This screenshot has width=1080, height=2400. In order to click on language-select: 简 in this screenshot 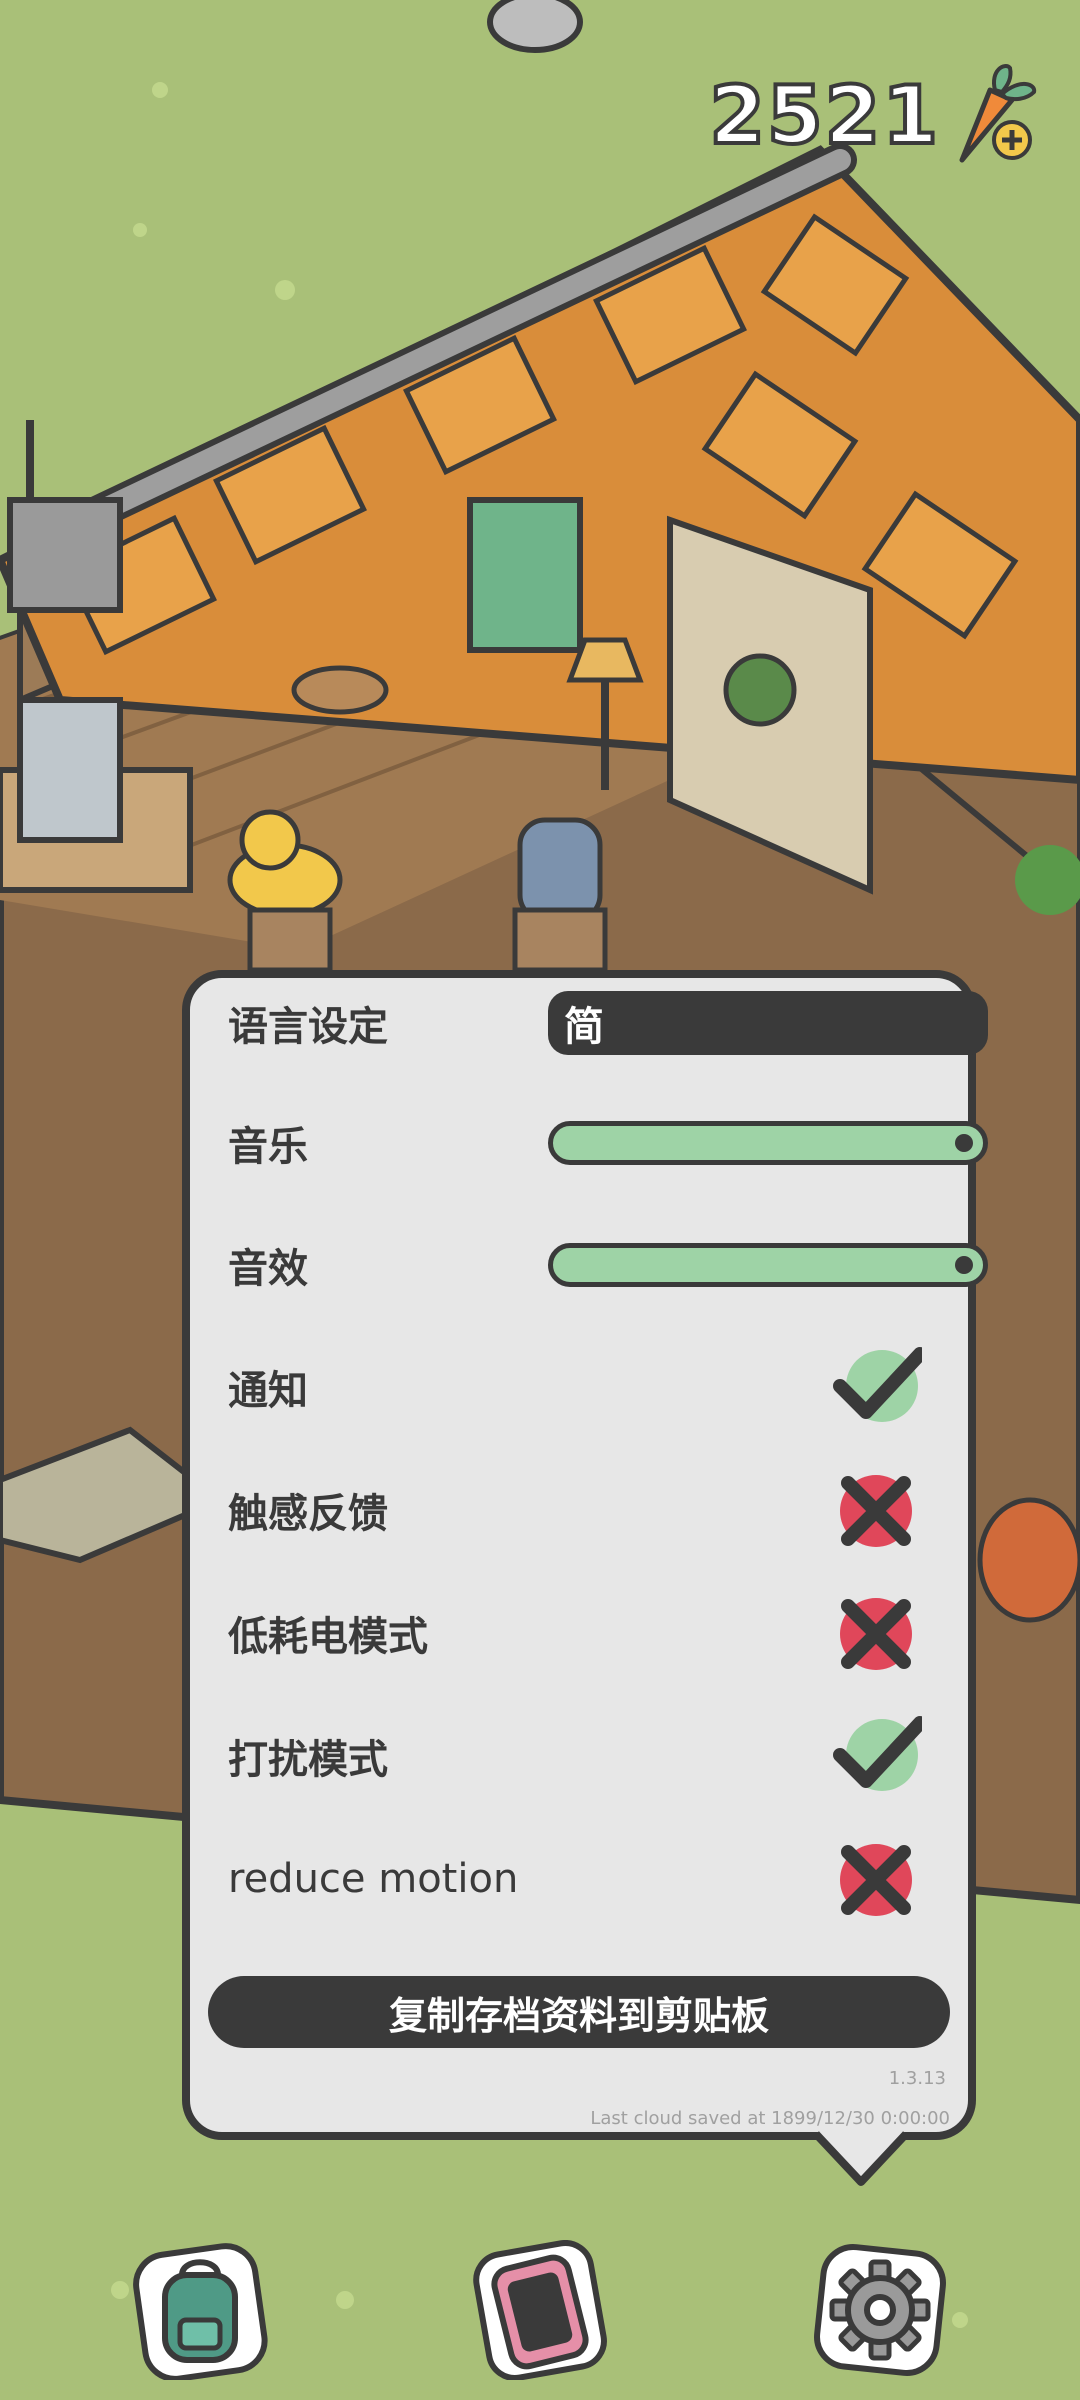, I will do `click(768, 1023)`.